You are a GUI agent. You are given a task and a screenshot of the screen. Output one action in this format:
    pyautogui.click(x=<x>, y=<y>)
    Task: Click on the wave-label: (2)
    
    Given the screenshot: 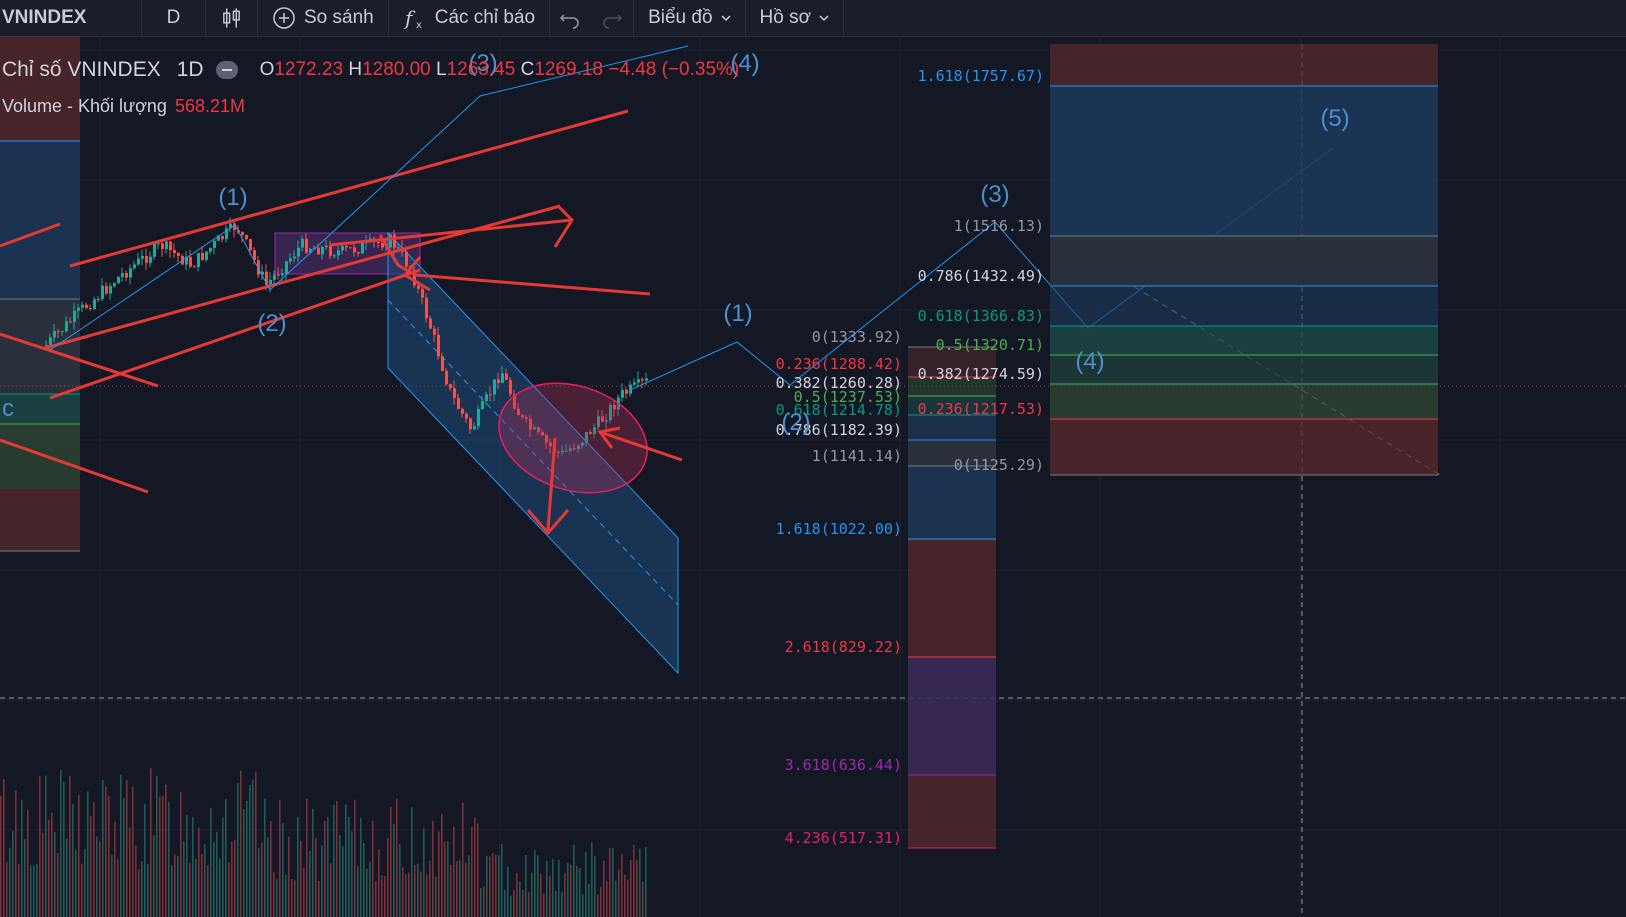 What is the action you would take?
    pyautogui.click(x=271, y=323)
    